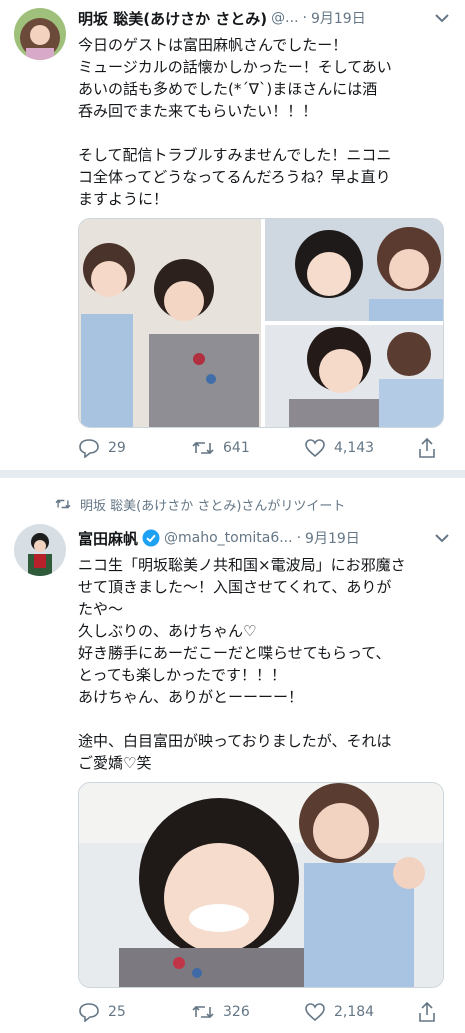  I want to click on tweet-text-line: とっても楽しかったです！！！, so click(182, 675).